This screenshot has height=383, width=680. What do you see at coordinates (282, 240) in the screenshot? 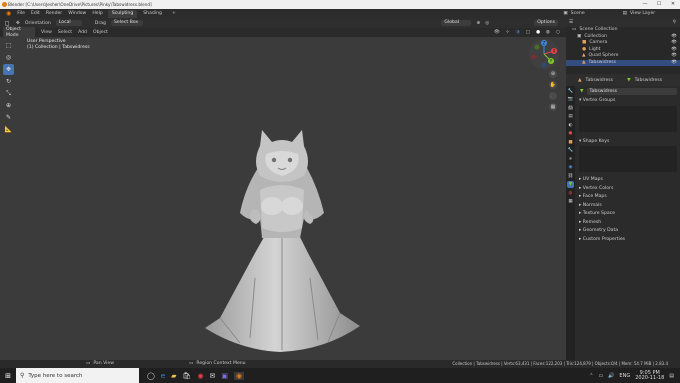
I see `sculpted-figure-mesh` at bounding box center [282, 240].